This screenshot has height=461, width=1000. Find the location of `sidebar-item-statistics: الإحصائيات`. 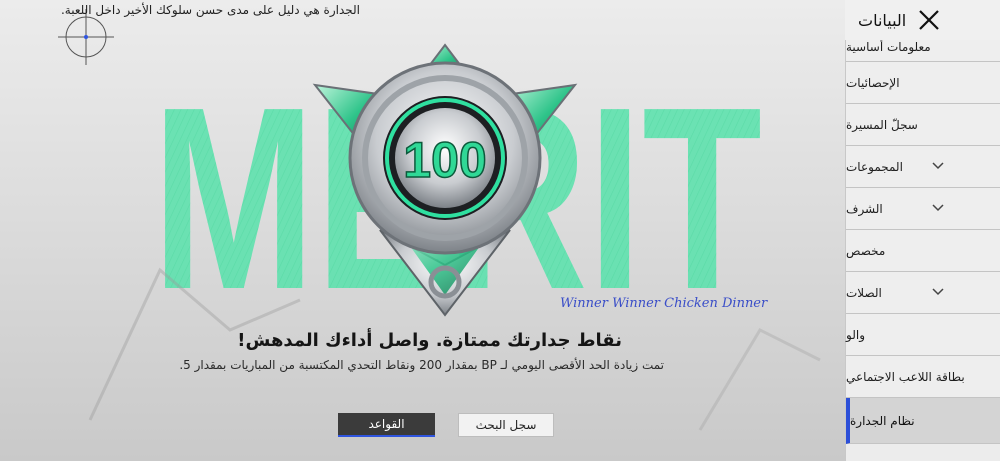

sidebar-item-statistics: الإحصائيات is located at coordinates (923, 83).